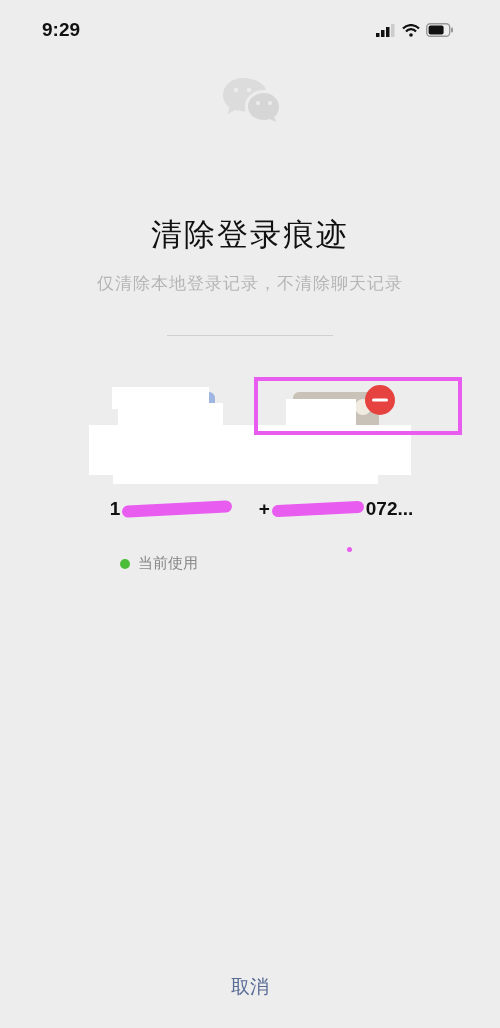 The height and width of the screenshot is (1028, 500). I want to click on status-time: 9:29, so click(61, 30).